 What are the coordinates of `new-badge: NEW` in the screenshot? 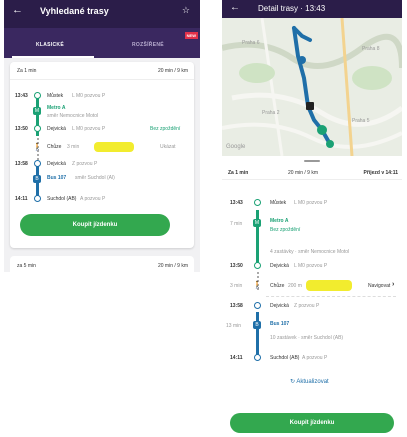 It's located at (191, 35).